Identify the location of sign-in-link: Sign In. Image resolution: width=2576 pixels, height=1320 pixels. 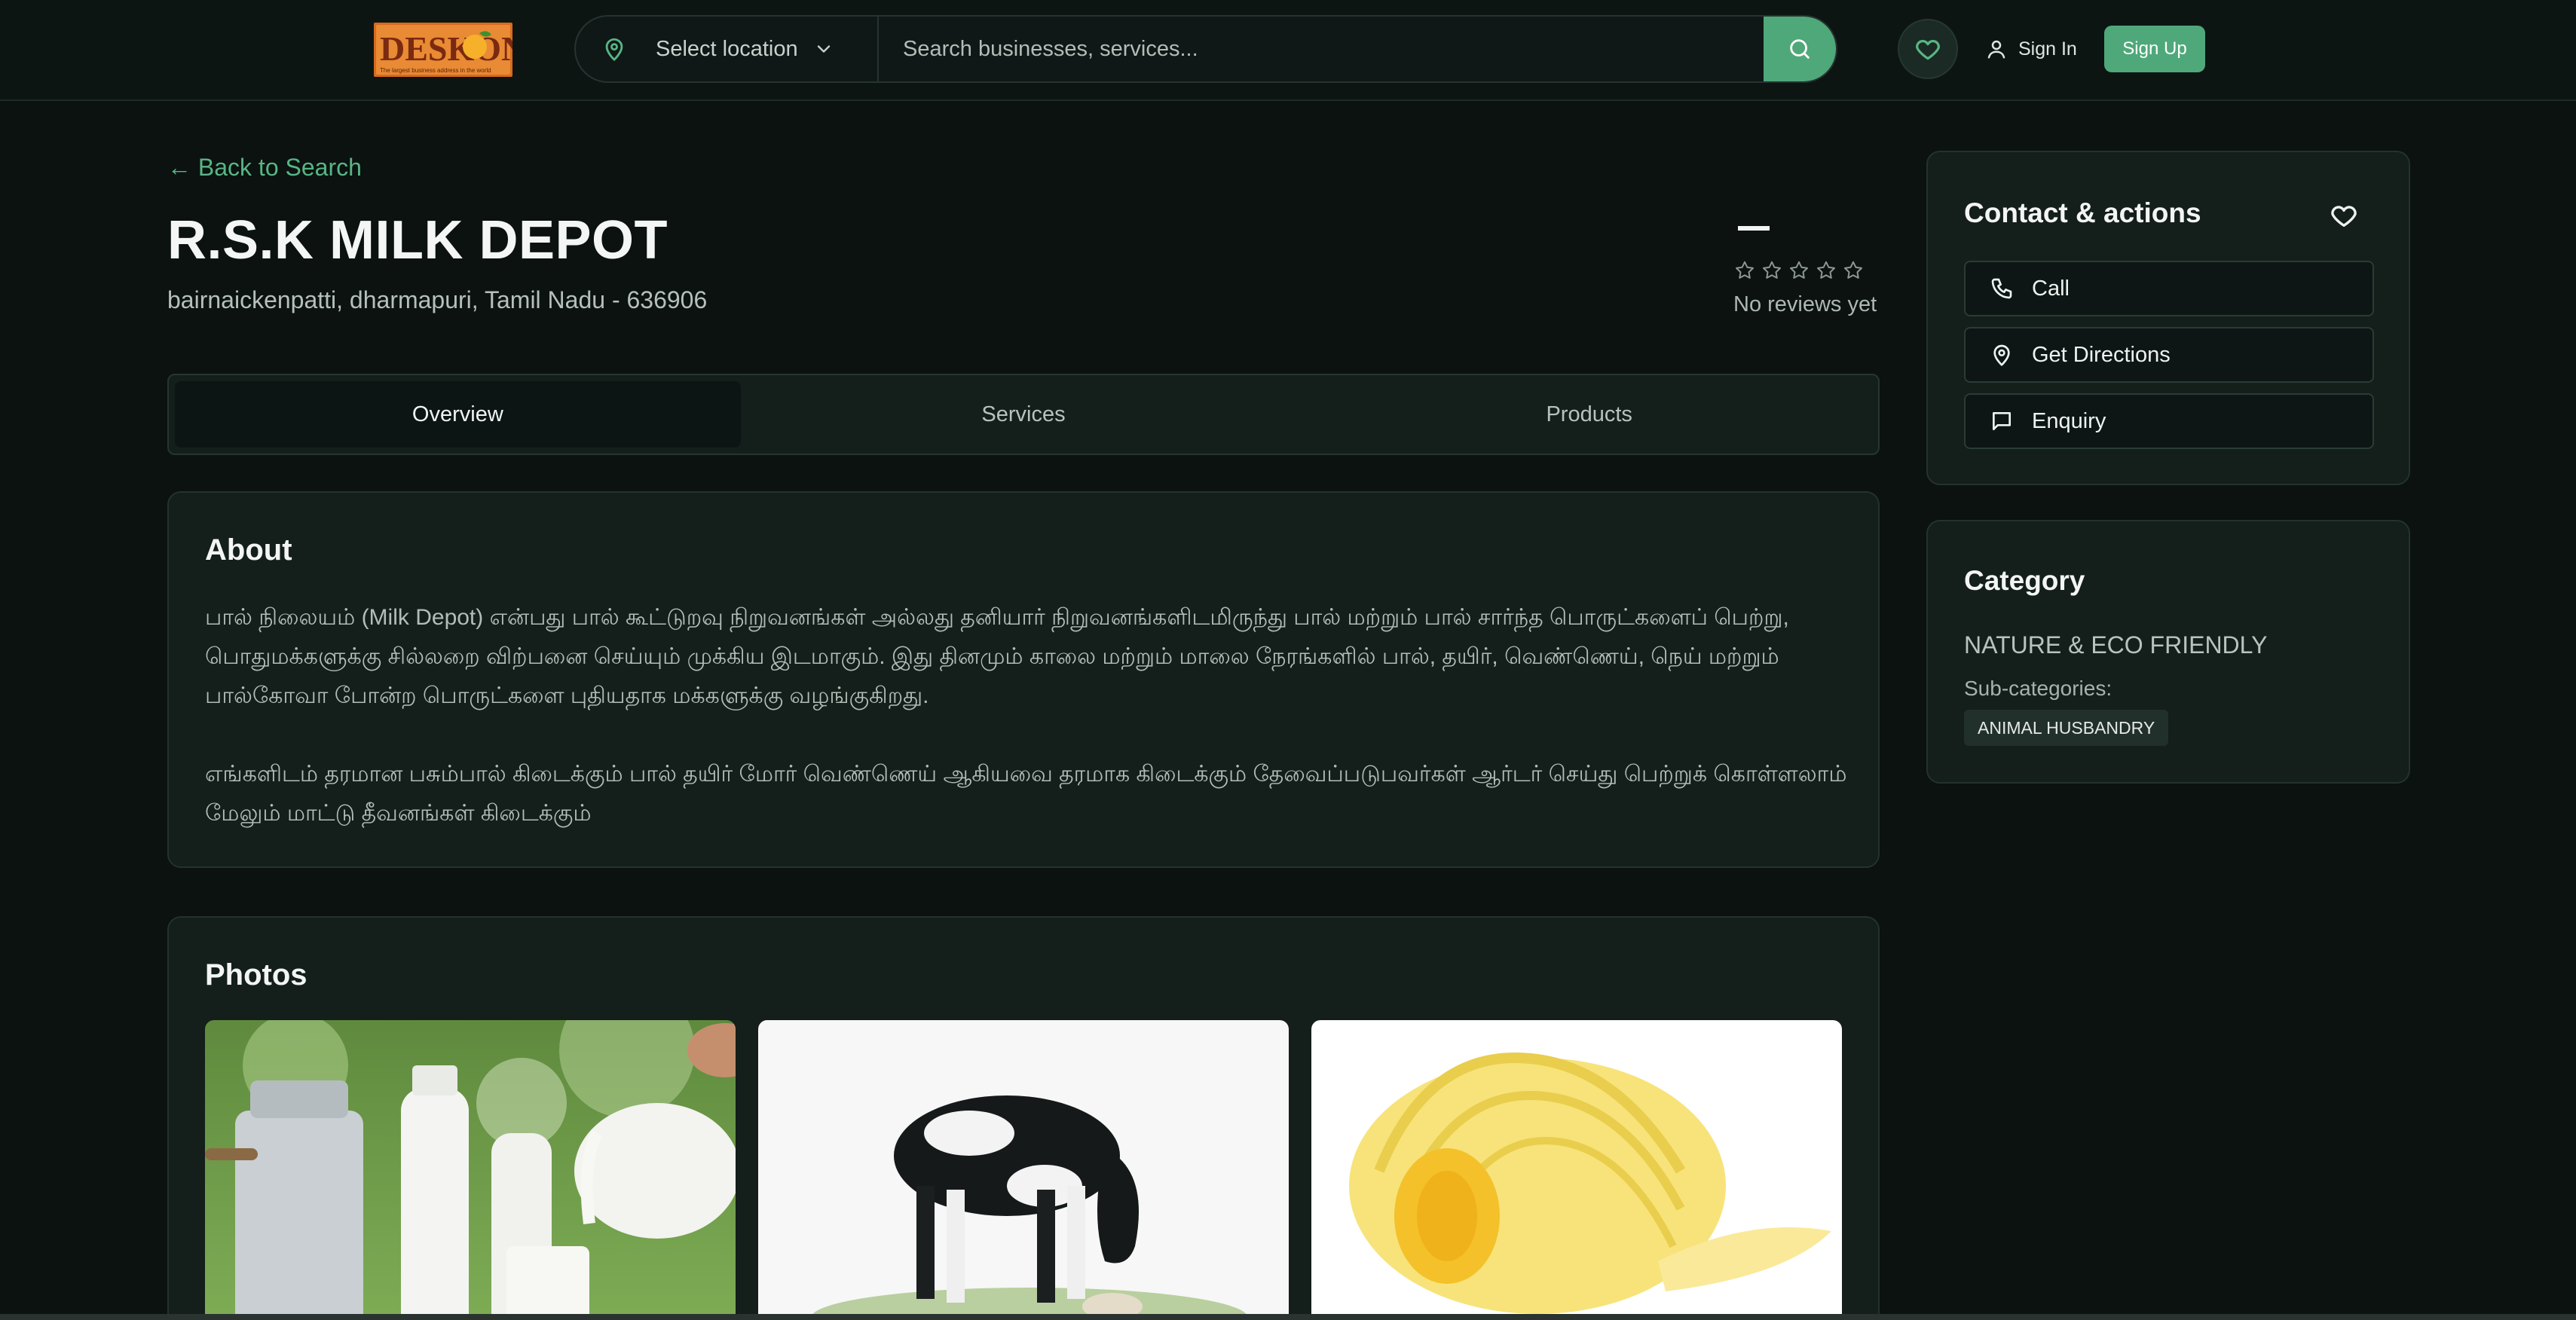
(2031, 49).